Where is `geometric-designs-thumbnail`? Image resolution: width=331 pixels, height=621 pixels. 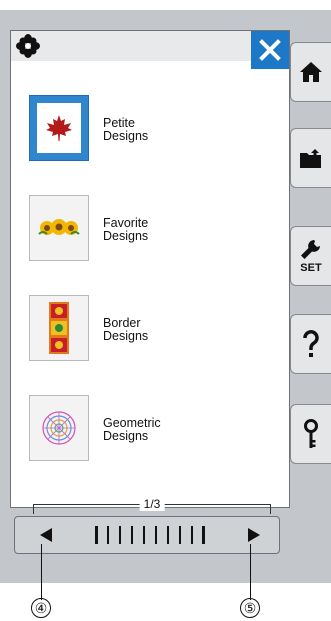
geometric-designs-thumbnail is located at coordinates (59, 428).